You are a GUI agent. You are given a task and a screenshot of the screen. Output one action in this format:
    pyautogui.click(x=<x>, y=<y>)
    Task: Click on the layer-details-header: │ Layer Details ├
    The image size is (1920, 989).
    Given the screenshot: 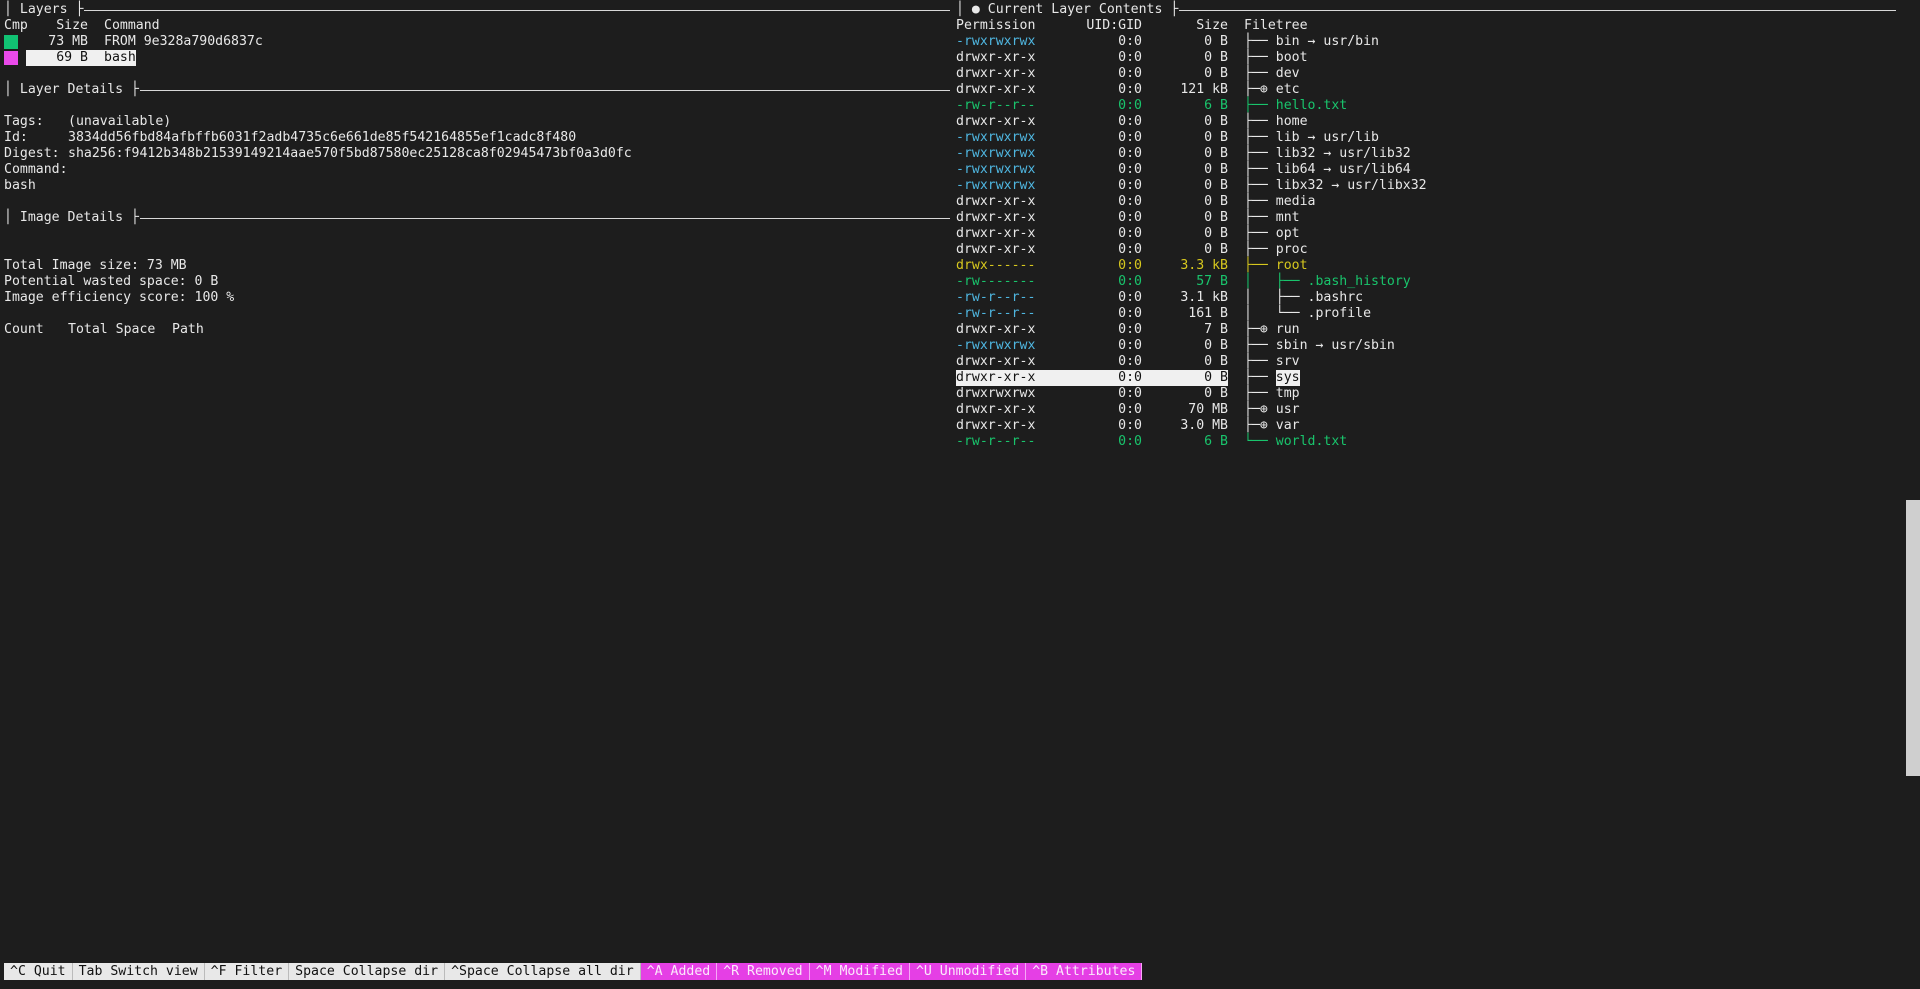 What is the action you would take?
    pyautogui.click(x=477, y=90)
    